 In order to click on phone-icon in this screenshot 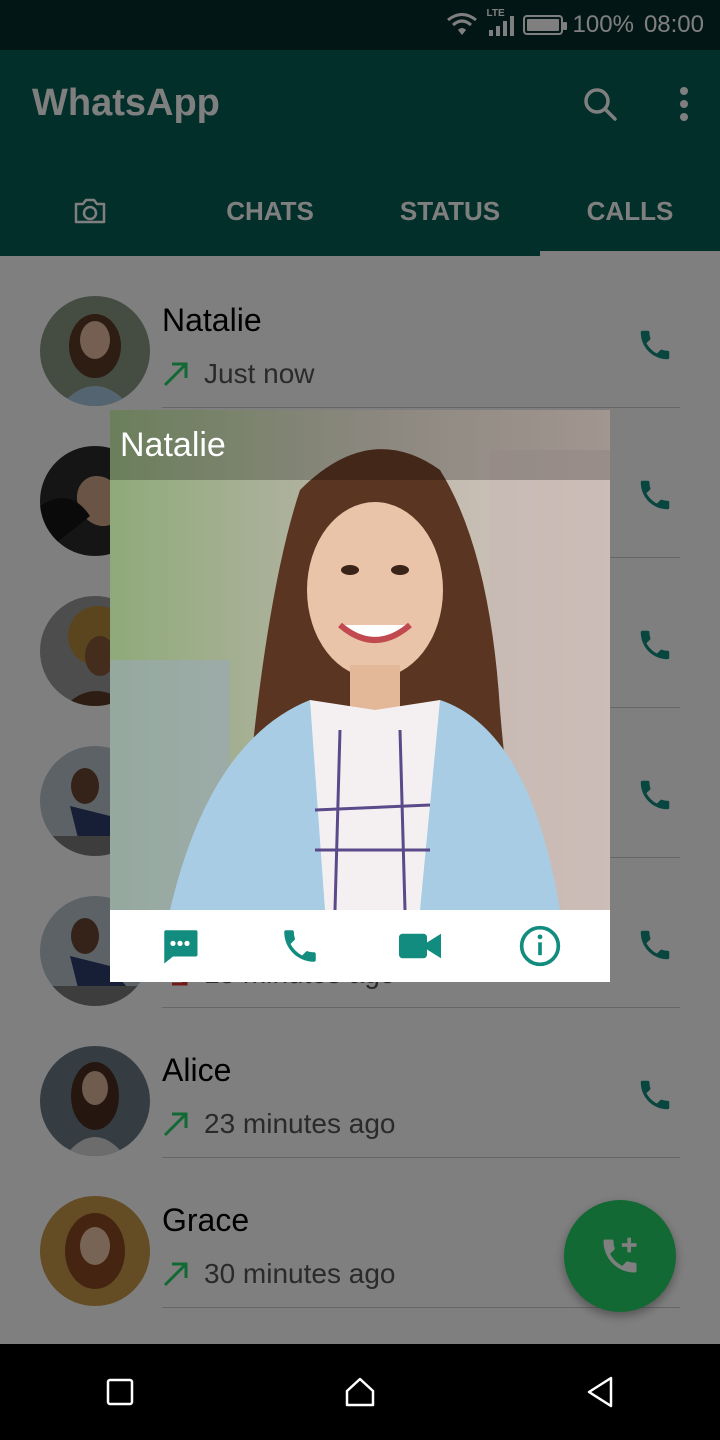, I will do `click(300, 946)`.